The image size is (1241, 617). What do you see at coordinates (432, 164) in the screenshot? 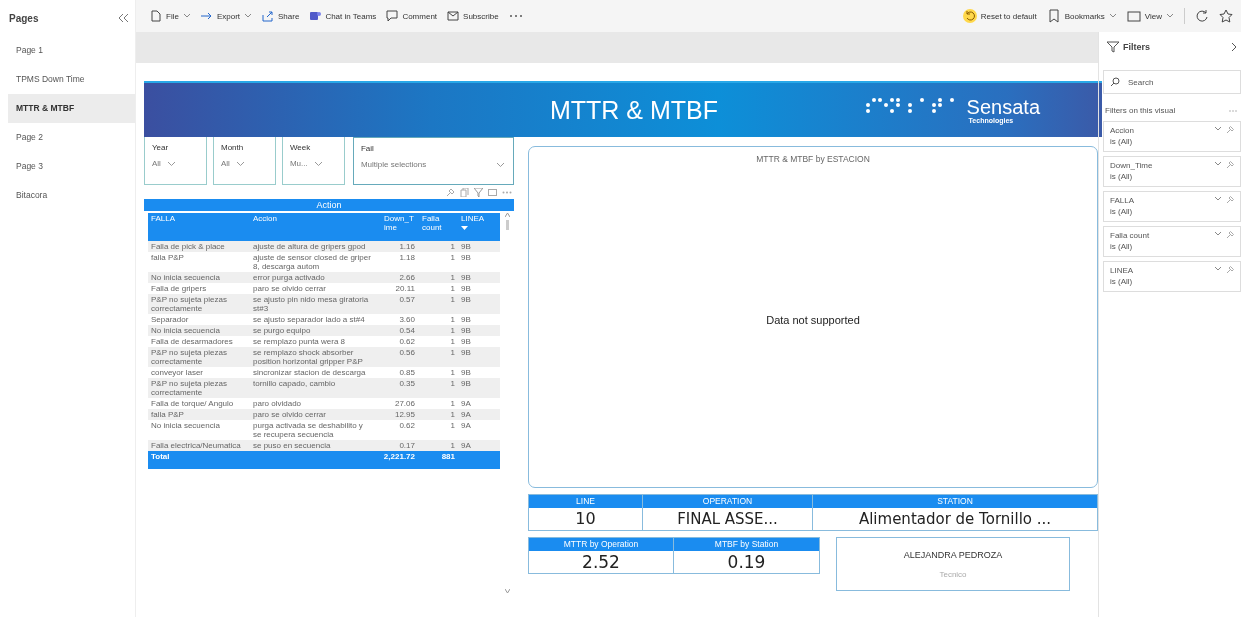
I see `slicer-dropdown: Multiple selections` at bounding box center [432, 164].